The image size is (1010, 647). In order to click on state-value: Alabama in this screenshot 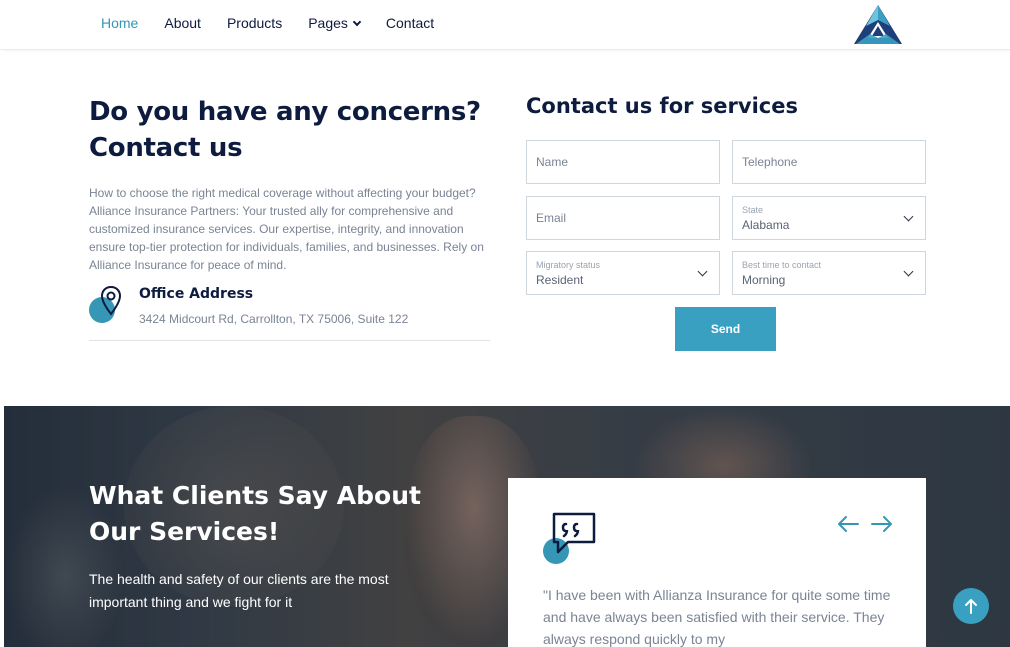, I will do `click(766, 225)`.